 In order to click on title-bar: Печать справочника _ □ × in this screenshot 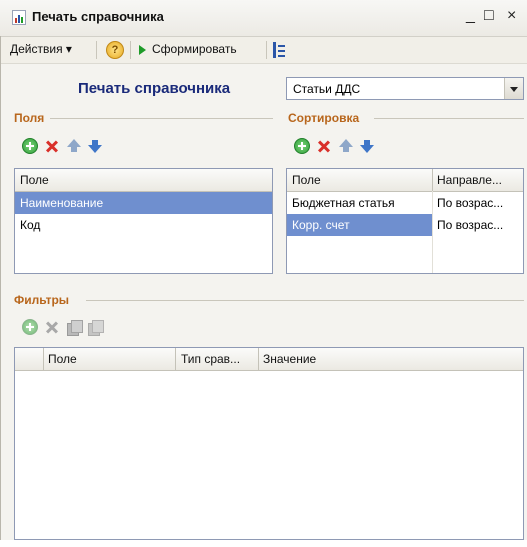, I will do `click(263, 18)`.